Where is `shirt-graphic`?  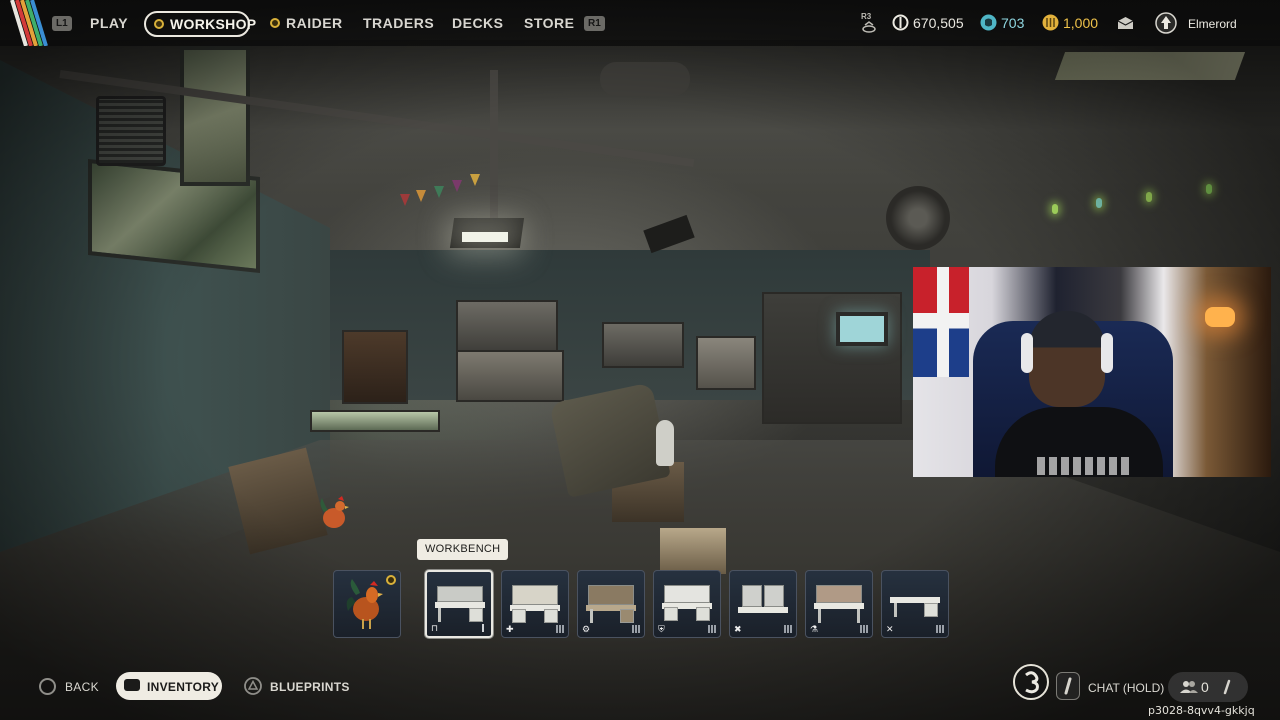 shirt-graphic is located at coordinates (1085, 466).